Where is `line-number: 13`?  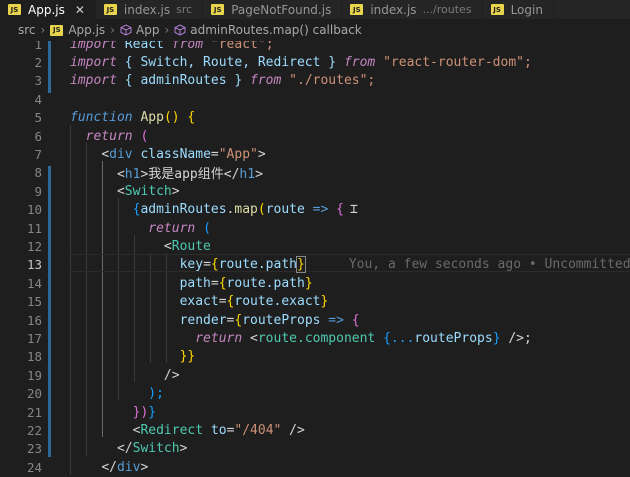 line-number: 13 is located at coordinates (34, 265).